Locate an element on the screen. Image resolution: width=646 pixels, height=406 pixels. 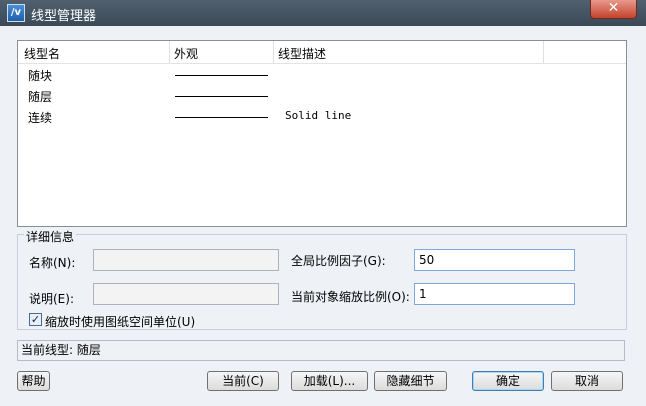
current-linetype-status: 当前线型: 随层 is located at coordinates (321, 350).